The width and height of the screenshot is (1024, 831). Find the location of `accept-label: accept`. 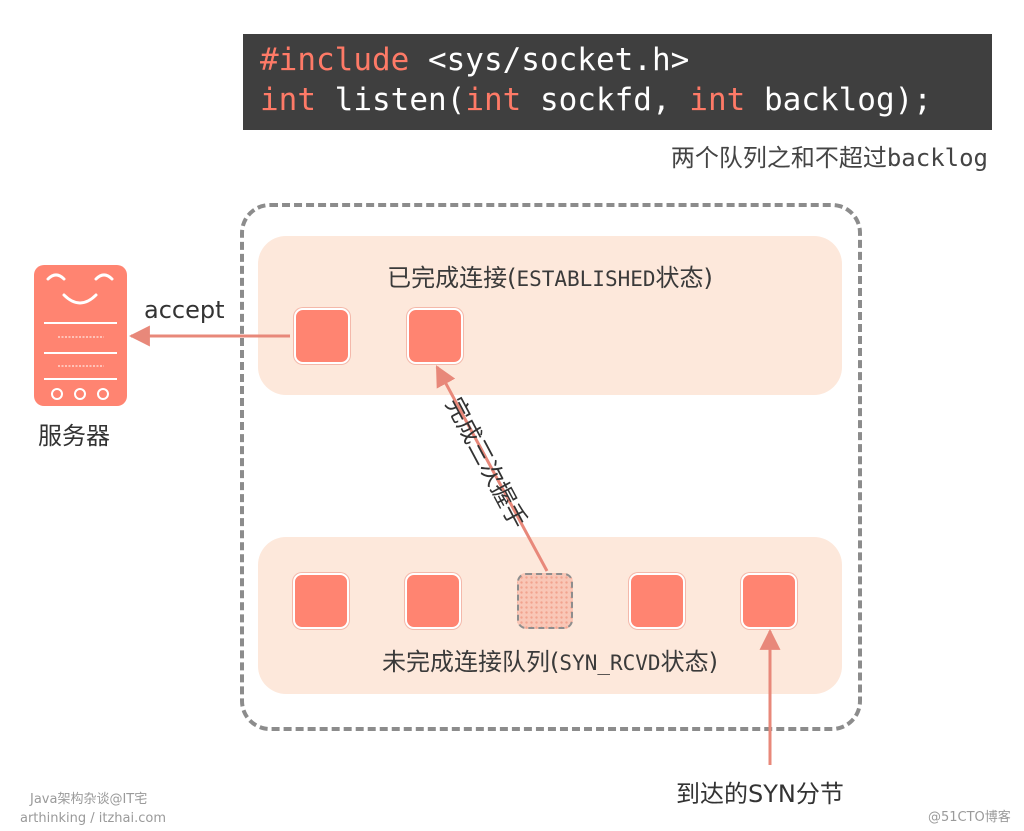

accept-label: accept is located at coordinates (184, 310).